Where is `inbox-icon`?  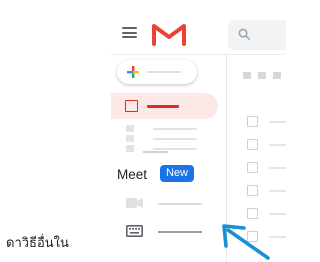 inbox-icon is located at coordinates (131, 106).